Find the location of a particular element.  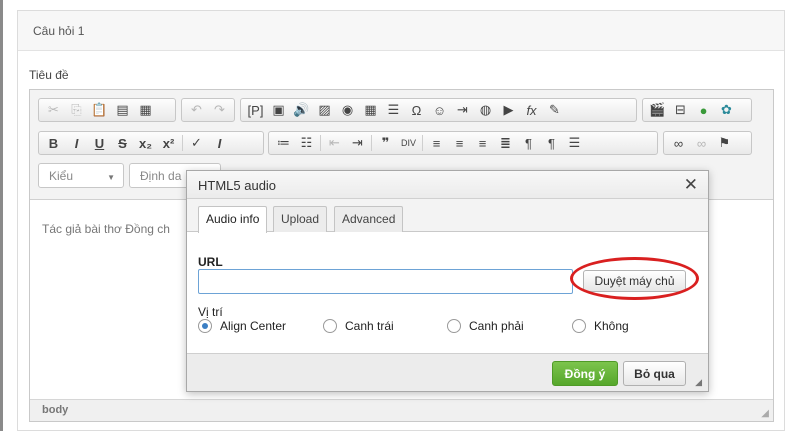

radio-align-right: Canh phải is located at coordinates (485, 326).